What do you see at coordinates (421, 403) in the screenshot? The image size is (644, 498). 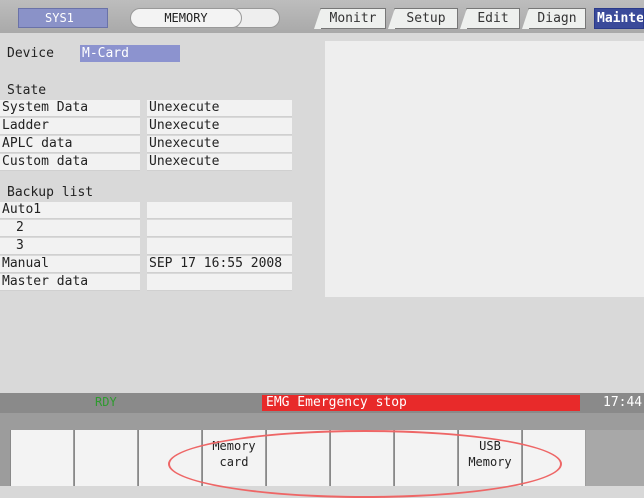 I see `emergency-message: EMG Emergency stop` at bounding box center [421, 403].